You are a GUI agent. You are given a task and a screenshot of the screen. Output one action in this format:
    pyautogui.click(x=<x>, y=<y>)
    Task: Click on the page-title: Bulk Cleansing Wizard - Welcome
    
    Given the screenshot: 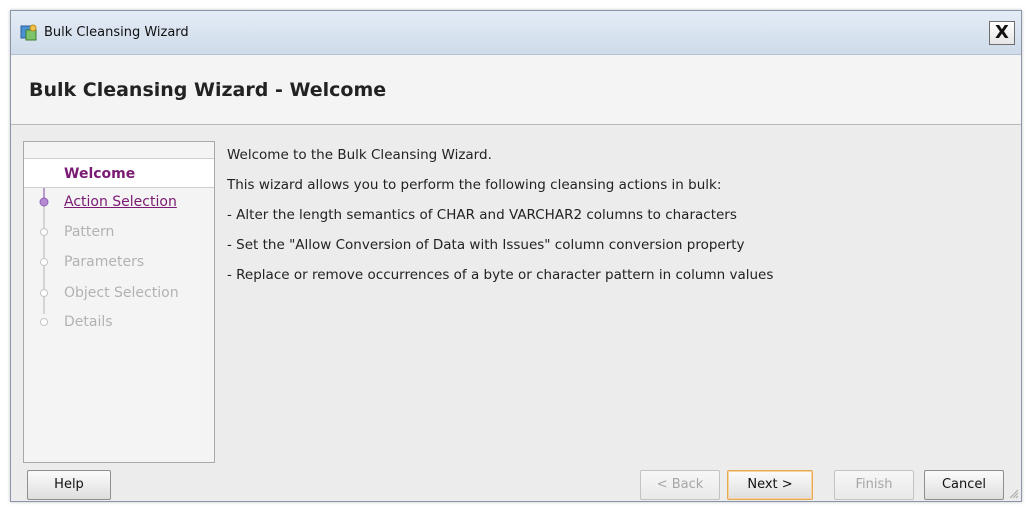 What is the action you would take?
    pyautogui.click(x=208, y=90)
    